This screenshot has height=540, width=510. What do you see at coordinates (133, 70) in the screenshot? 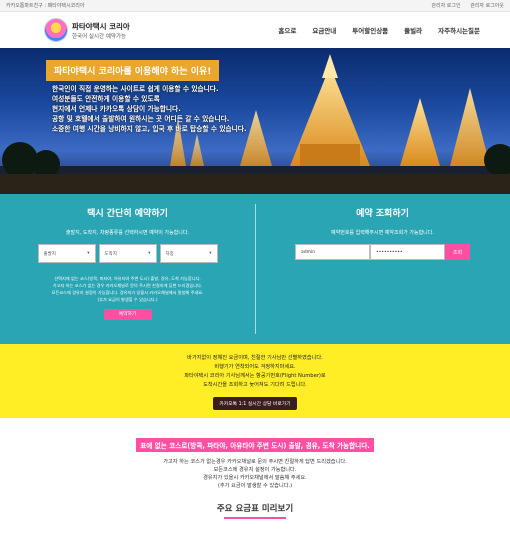
I see `hero-title: 파타야택시 코리아를 이용해야 하는 이유!` at bounding box center [133, 70].